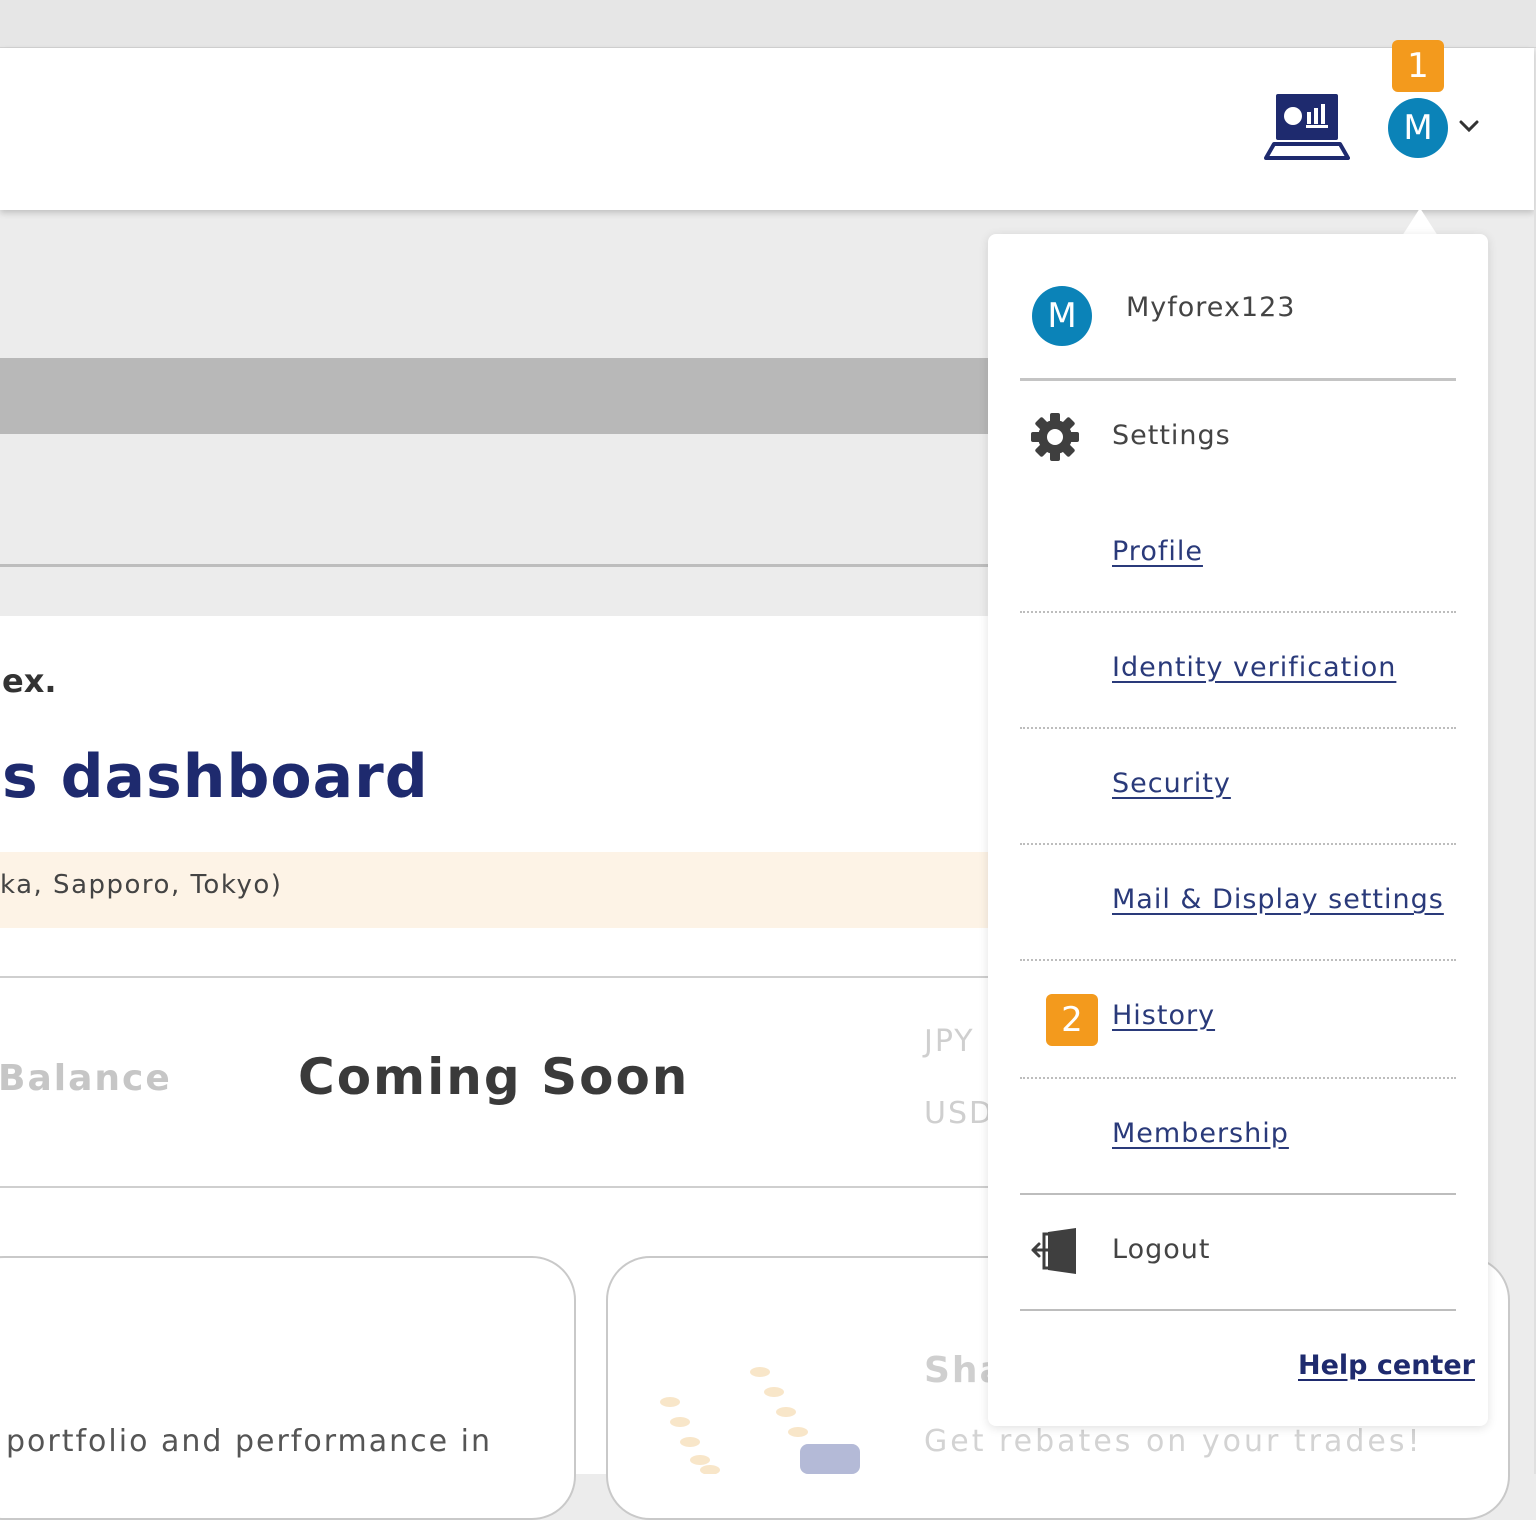 This screenshot has width=1536, height=1520. I want to click on gear-icon, so click(1055, 437).